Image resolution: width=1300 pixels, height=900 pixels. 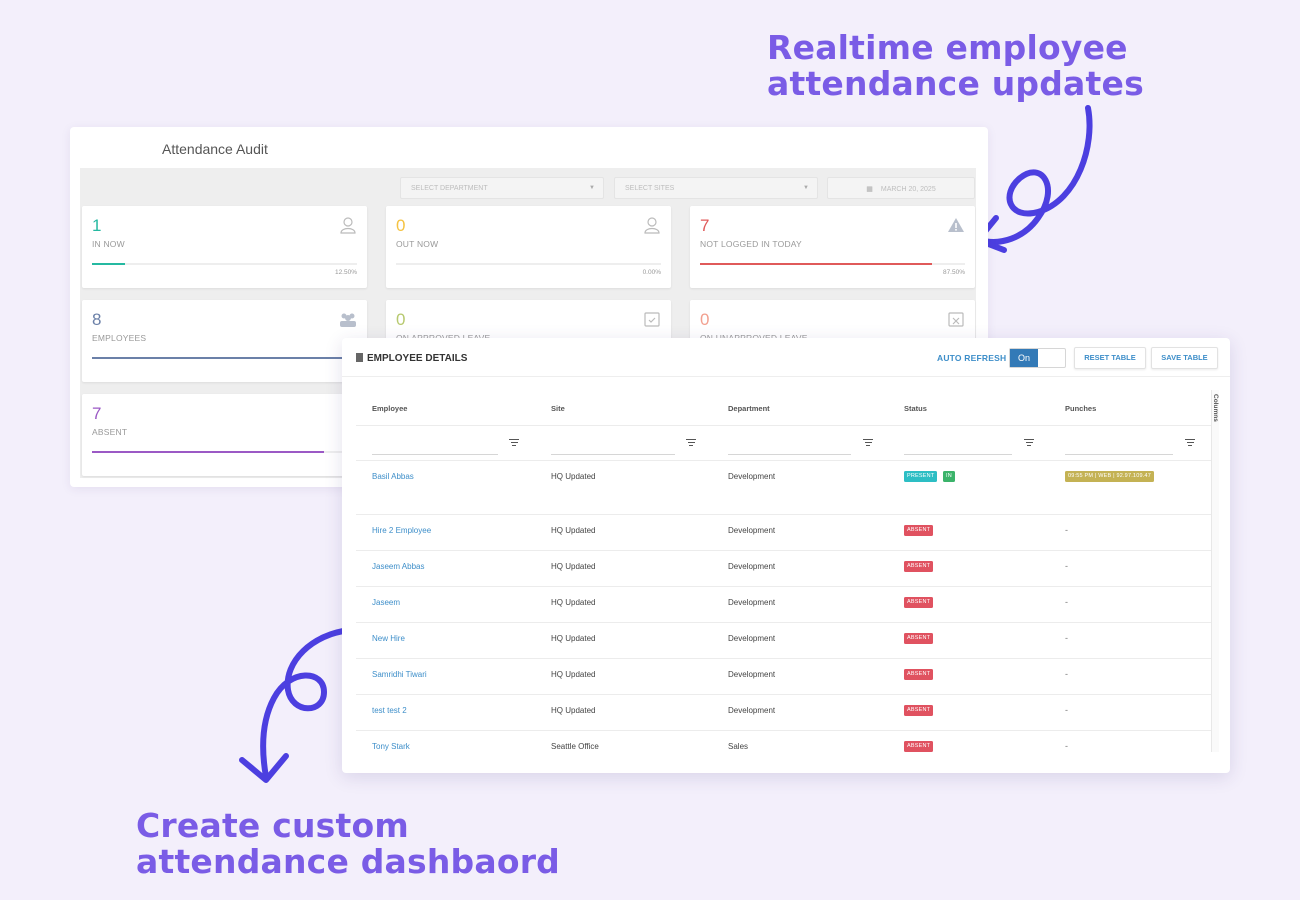 What do you see at coordinates (915, 408) in the screenshot?
I see `column-header-status: Status` at bounding box center [915, 408].